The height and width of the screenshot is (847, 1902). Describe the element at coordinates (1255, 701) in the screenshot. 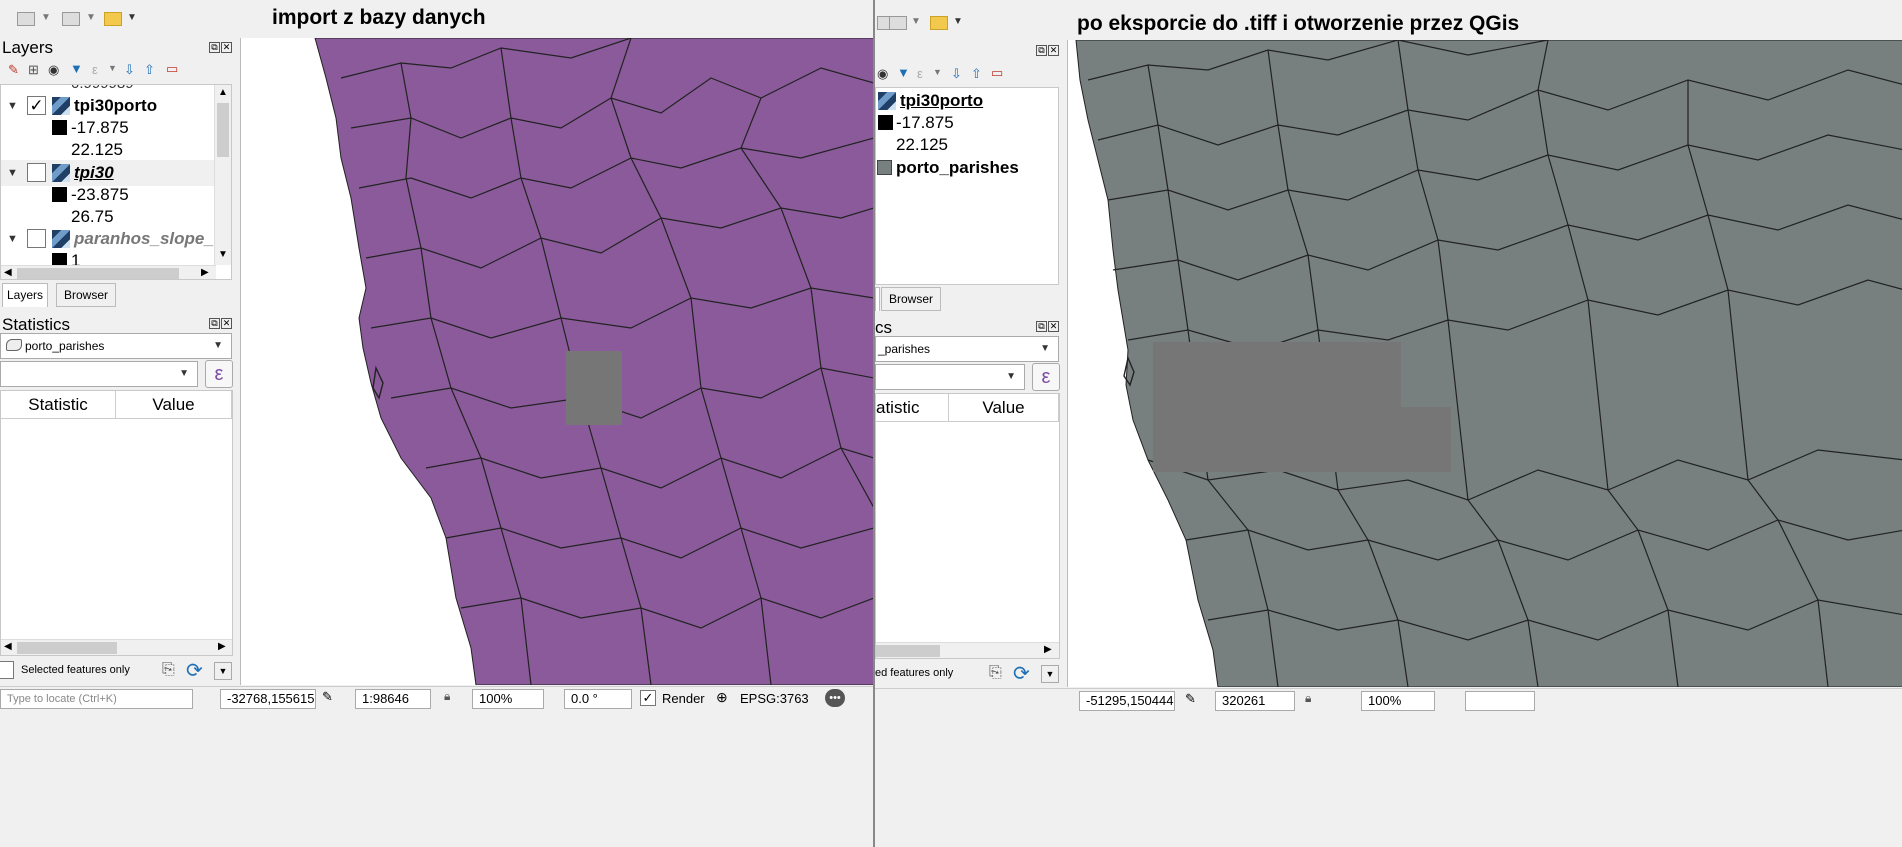

I see `scale-field: 320261` at that location.